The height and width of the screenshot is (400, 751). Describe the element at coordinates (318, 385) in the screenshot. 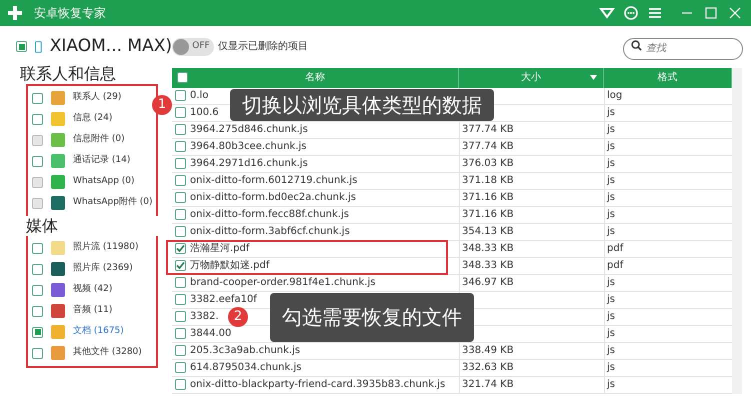

I see `file-name: onix-ditto-blackparty-friend-card.3935b83.chunk.js` at that location.